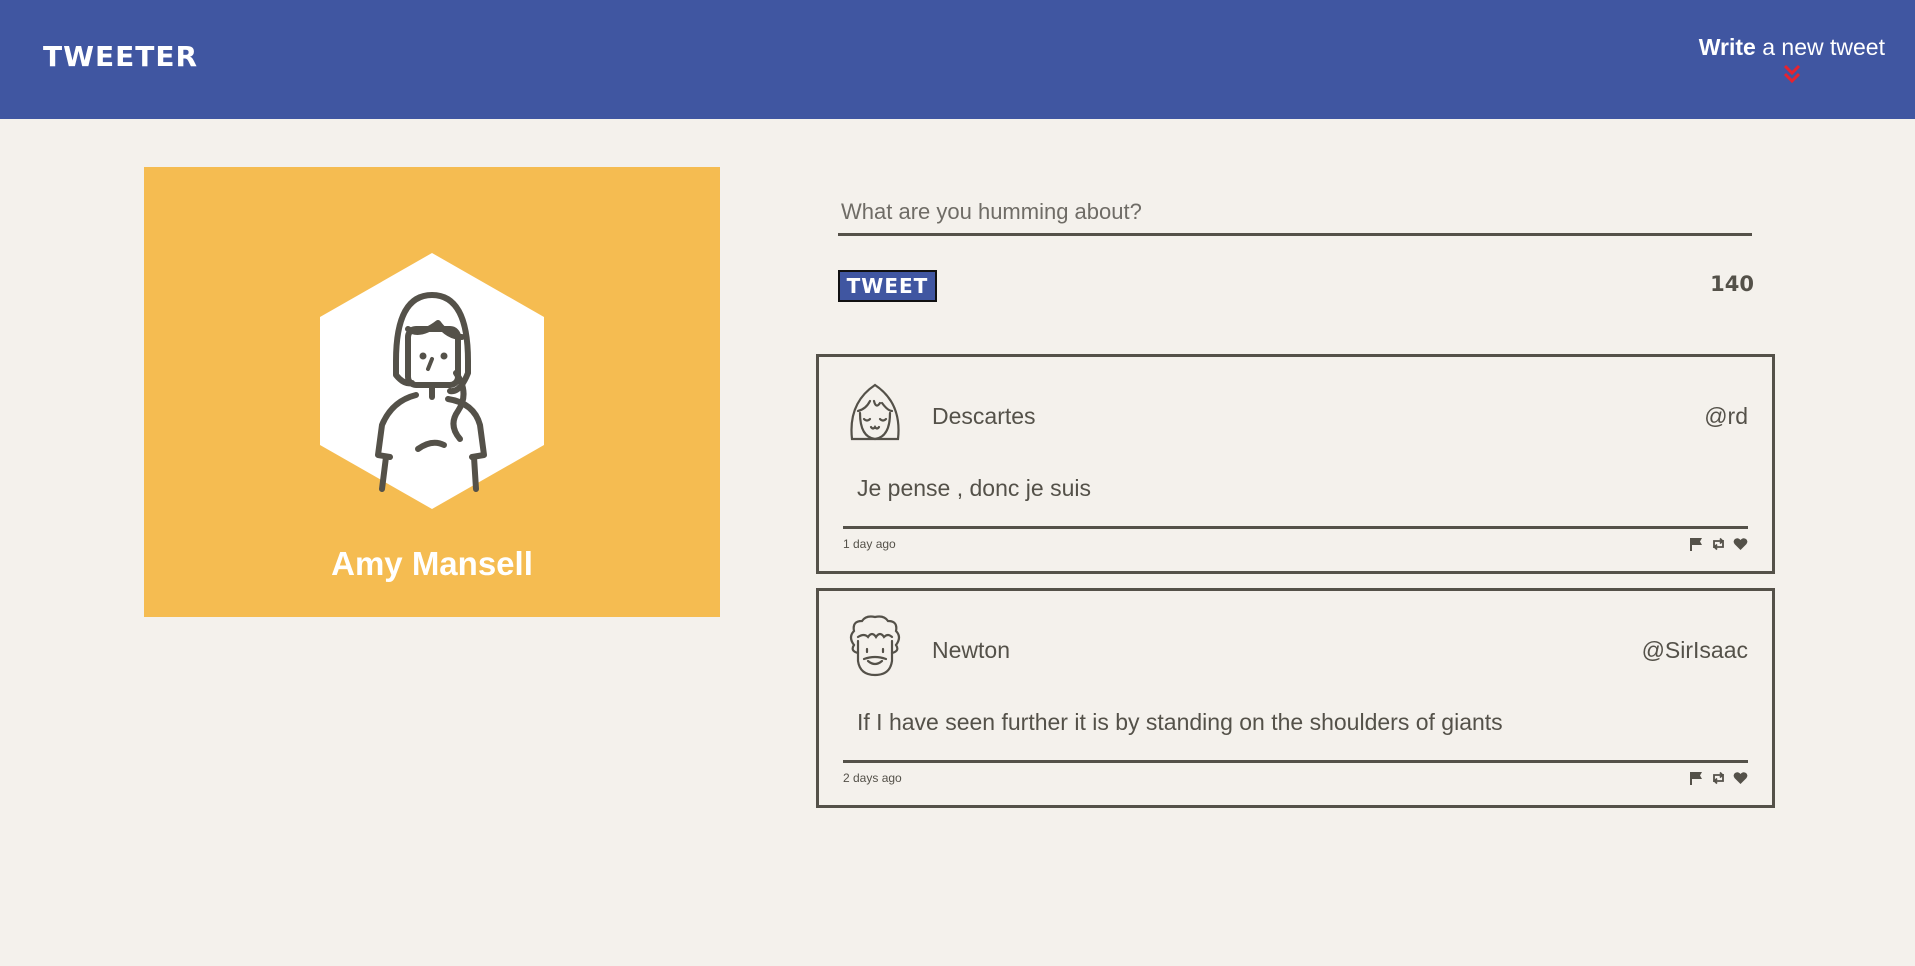 The width and height of the screenshot is (1915, 966). I want to click on curly-hair-man-avatar-icon, so click(875, 646).